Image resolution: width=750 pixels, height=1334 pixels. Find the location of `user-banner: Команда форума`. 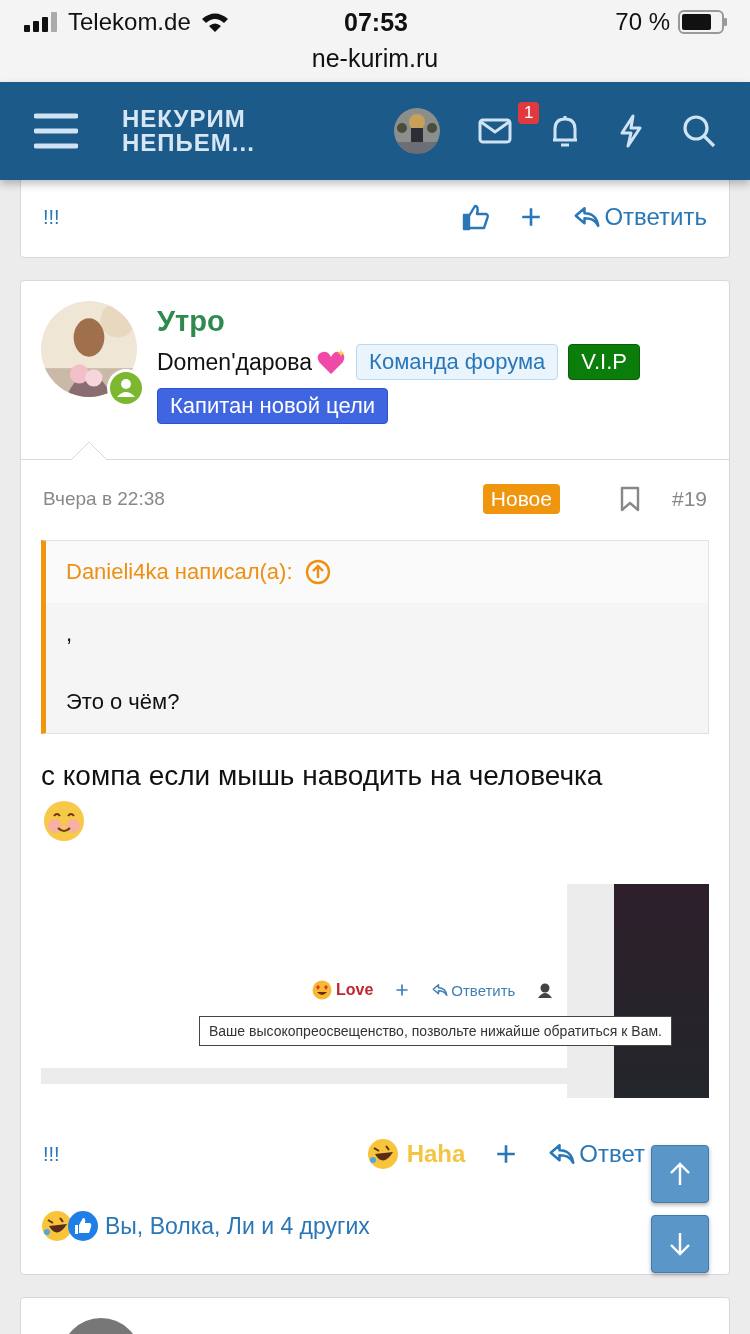

user-banner: Команда форума is located at coordinates (457, 362).